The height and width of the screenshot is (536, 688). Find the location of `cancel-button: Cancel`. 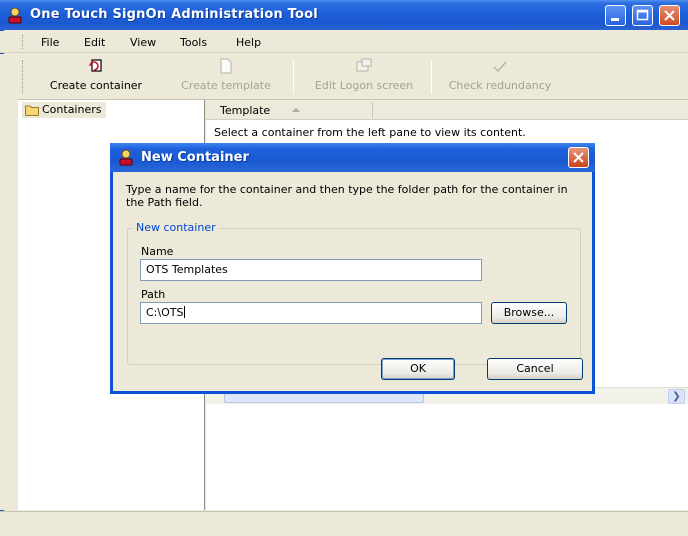

cancel-button: Cancel is located at coordinates (535, 369).